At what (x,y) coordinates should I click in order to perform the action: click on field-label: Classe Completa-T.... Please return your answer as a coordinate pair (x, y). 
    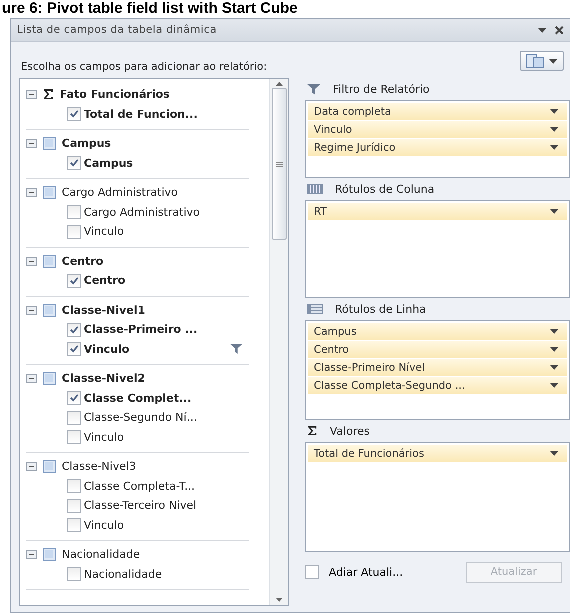
    Looking at the image, I should click on (140, 486).